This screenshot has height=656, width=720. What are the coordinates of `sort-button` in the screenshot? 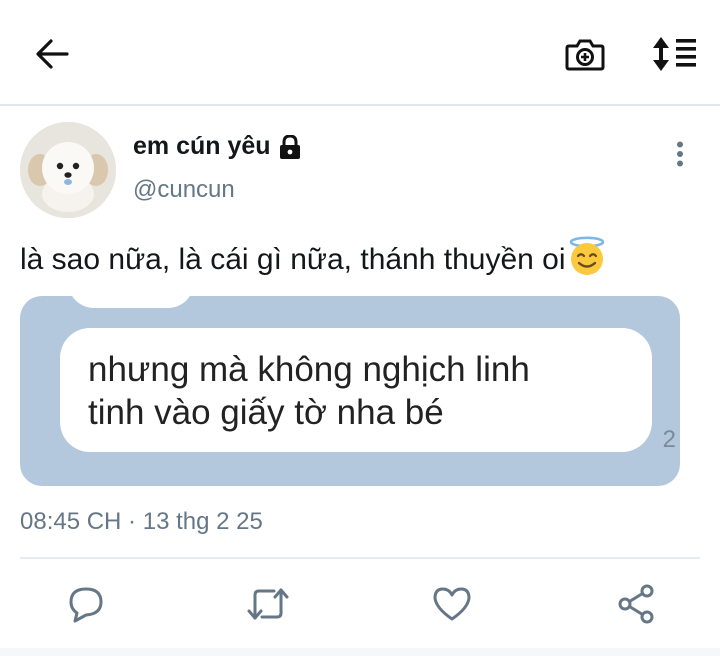 It's located at (675, 54).